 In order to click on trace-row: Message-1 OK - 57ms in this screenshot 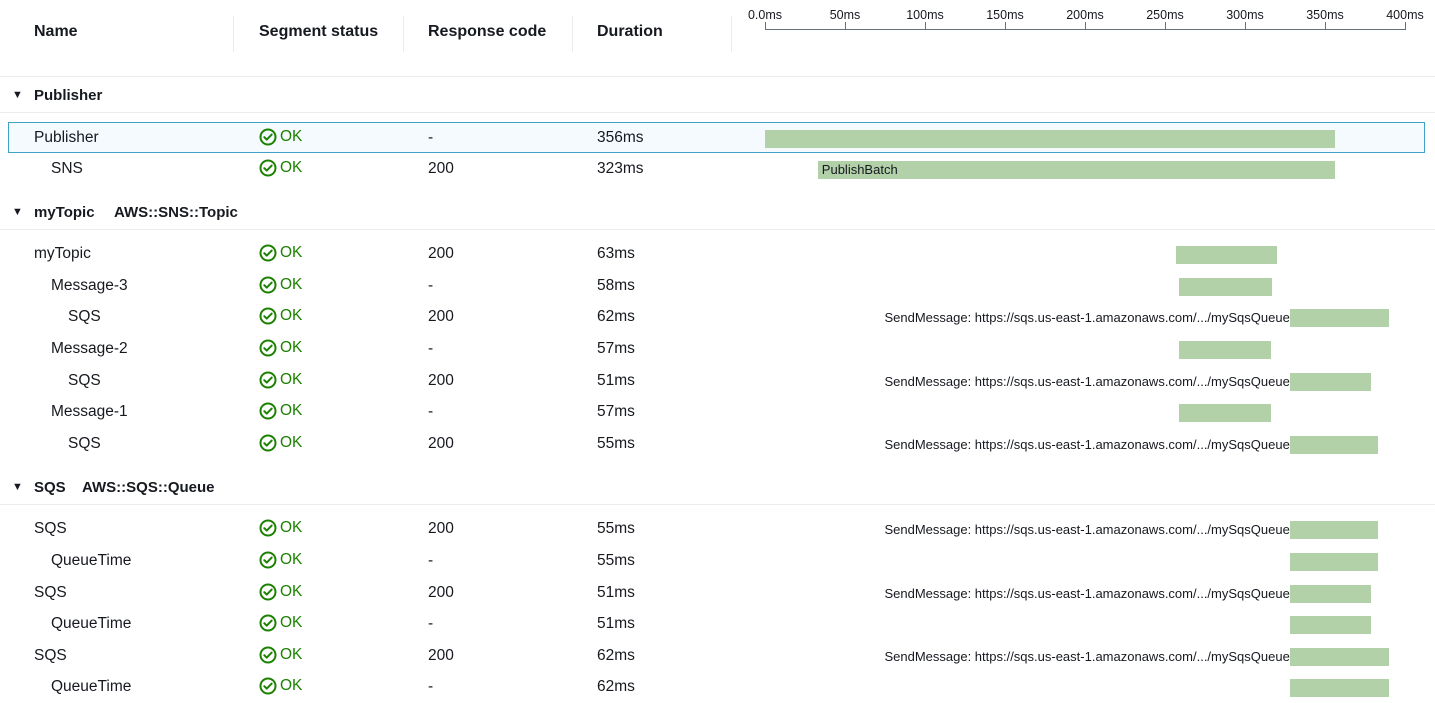, I will do `click(717, 412)`.